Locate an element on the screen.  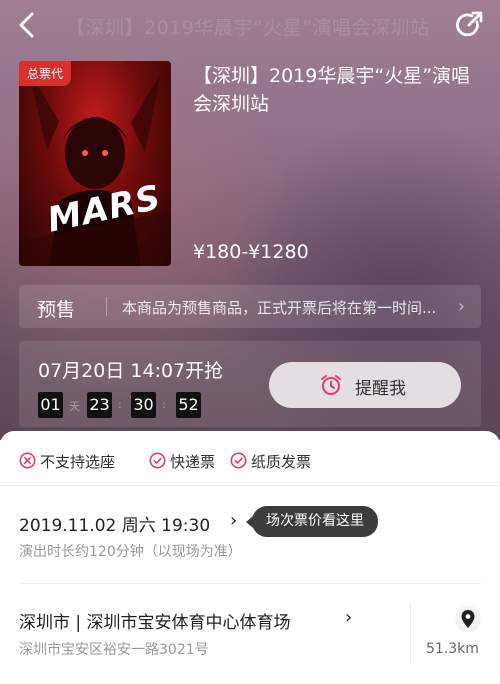
session-tooltip: 场次票价看这里 is located at coordinates (312, 521).